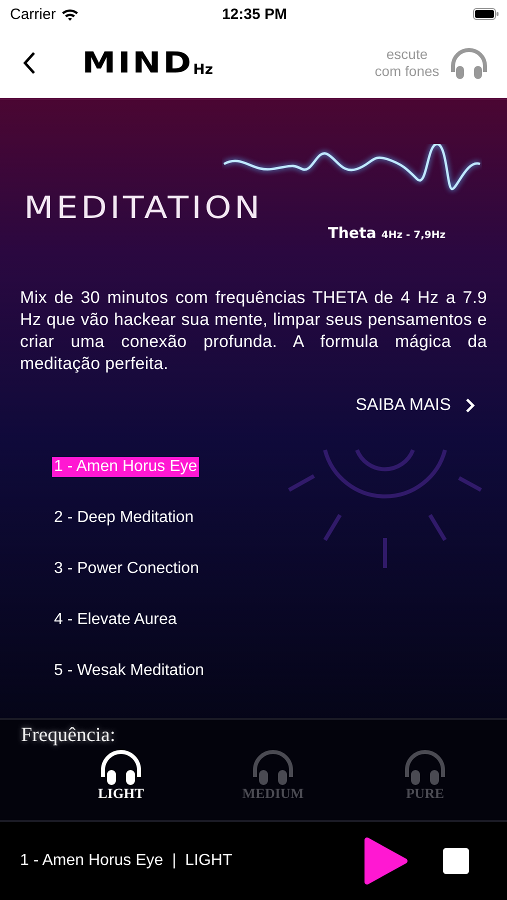  Describe the element at coordinates (126, 569) in the screenshot. I see `track-item: 3 - Power Conection` at that location.